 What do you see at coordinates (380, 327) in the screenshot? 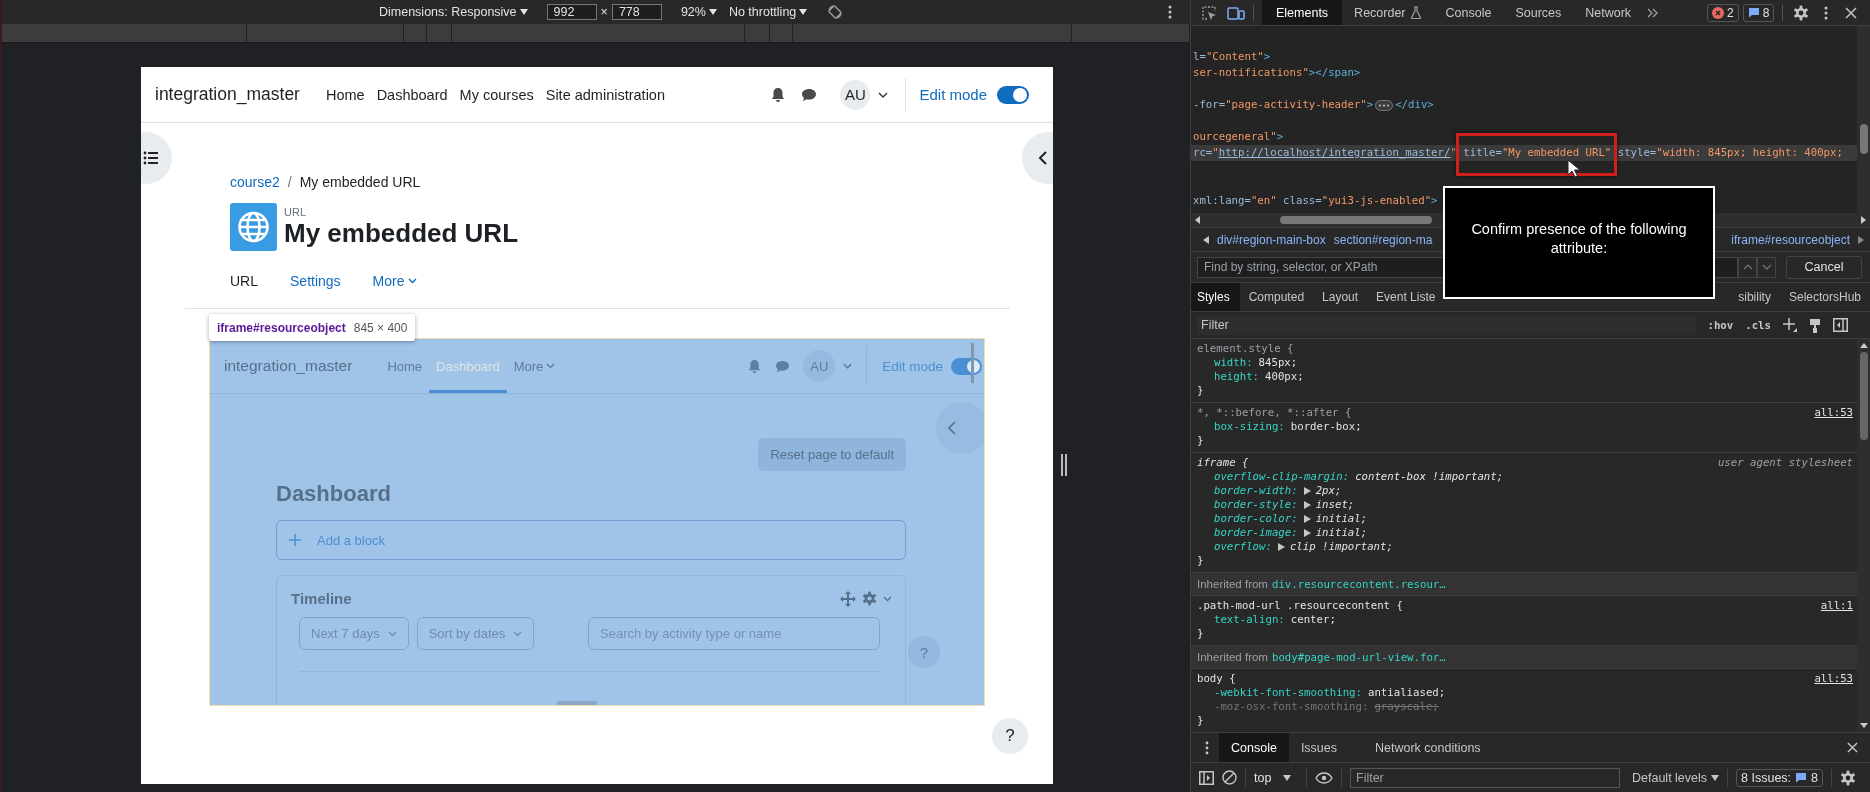
I see `element-size: 845 × 400` at bounding box center [380, 327].